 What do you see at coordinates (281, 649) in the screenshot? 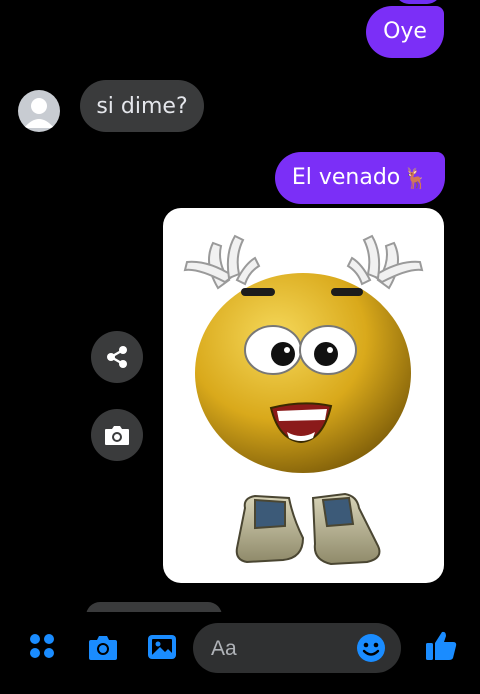
I see `message-input` at bounding box center [281, 649].